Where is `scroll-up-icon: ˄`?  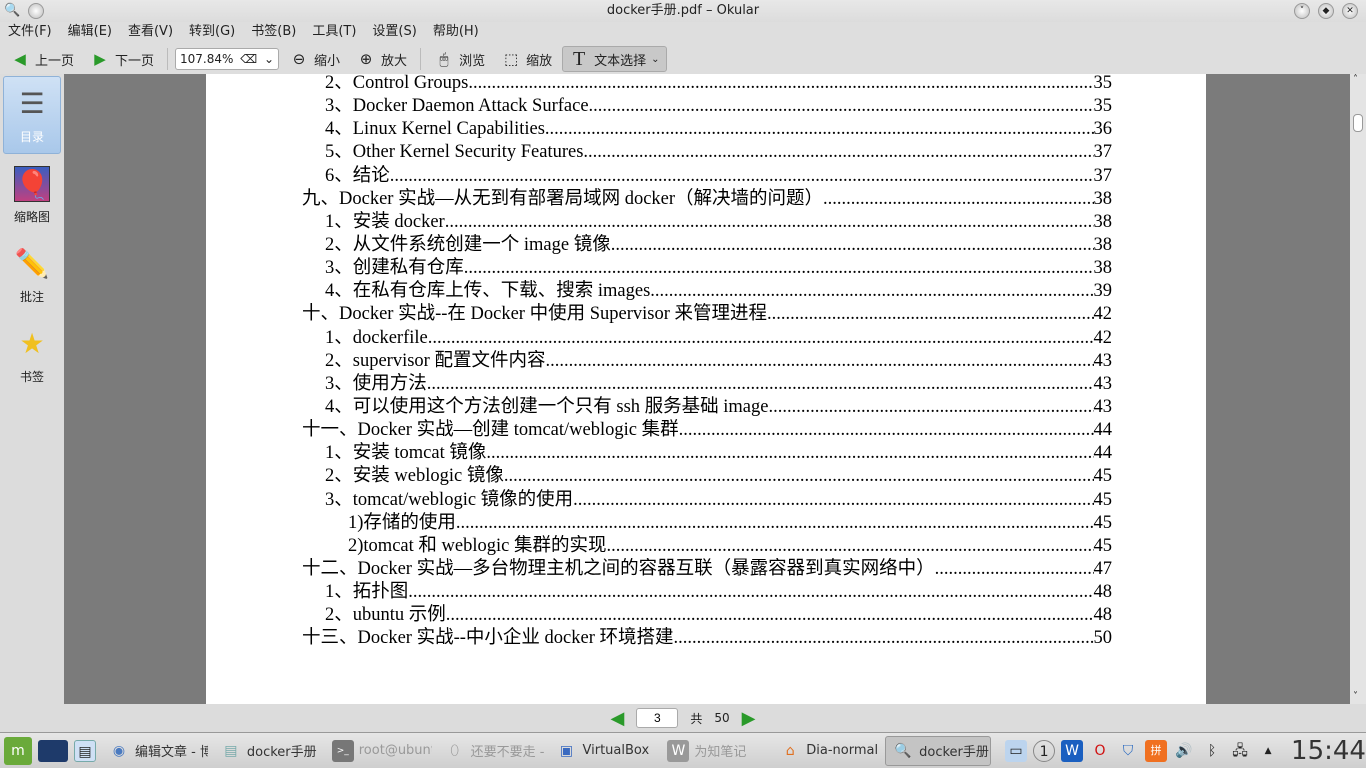
scroll-up-icon: ˄ is located at coordinates (1355, 79).